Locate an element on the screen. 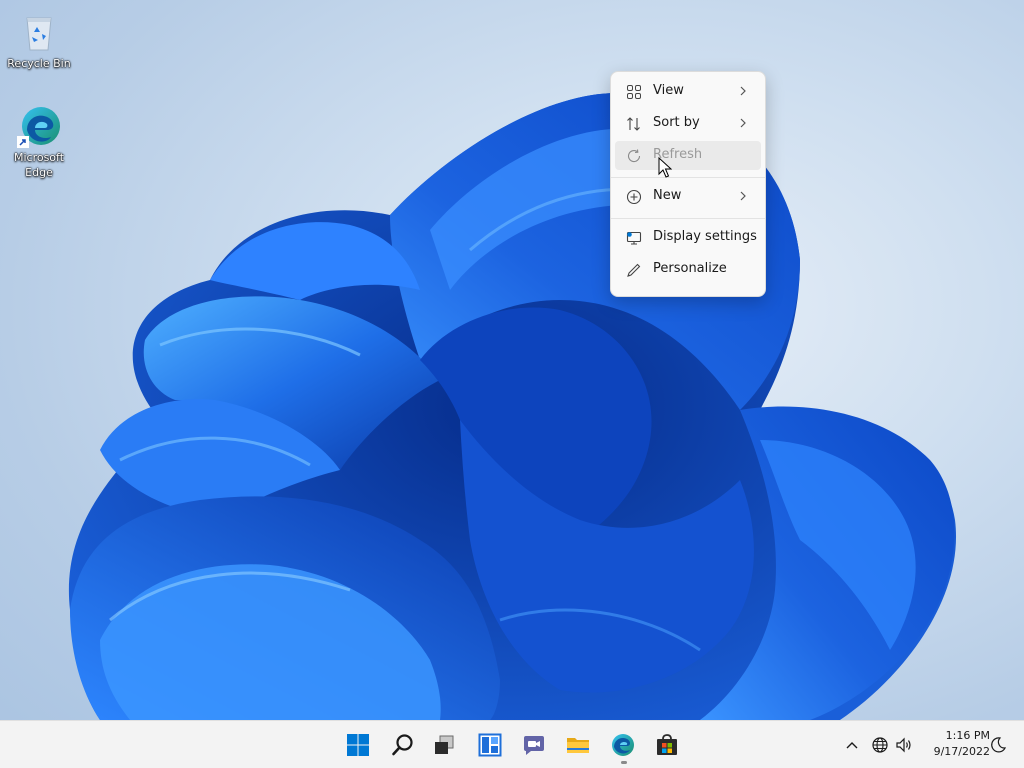  menu-item-display-settings: Display settings is located at coordinates (688, 237).